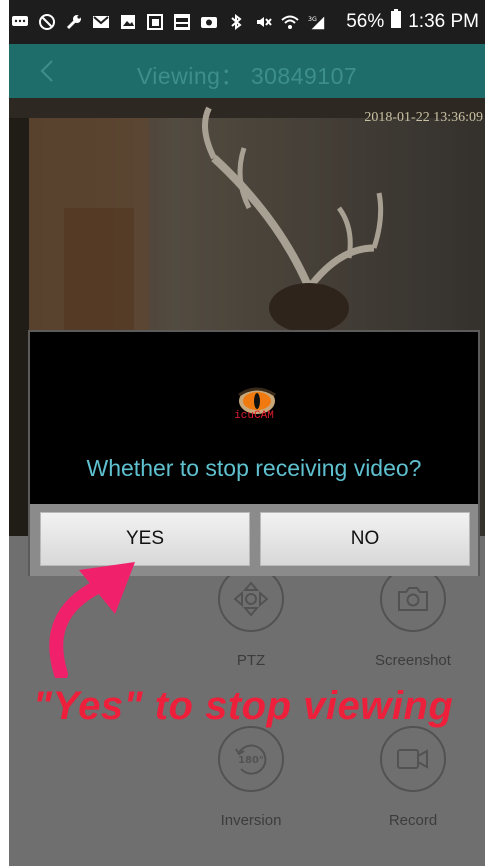 The height and width of the screenshot is (866, 485). I want to click on no-button: NO, so click(365, 539).